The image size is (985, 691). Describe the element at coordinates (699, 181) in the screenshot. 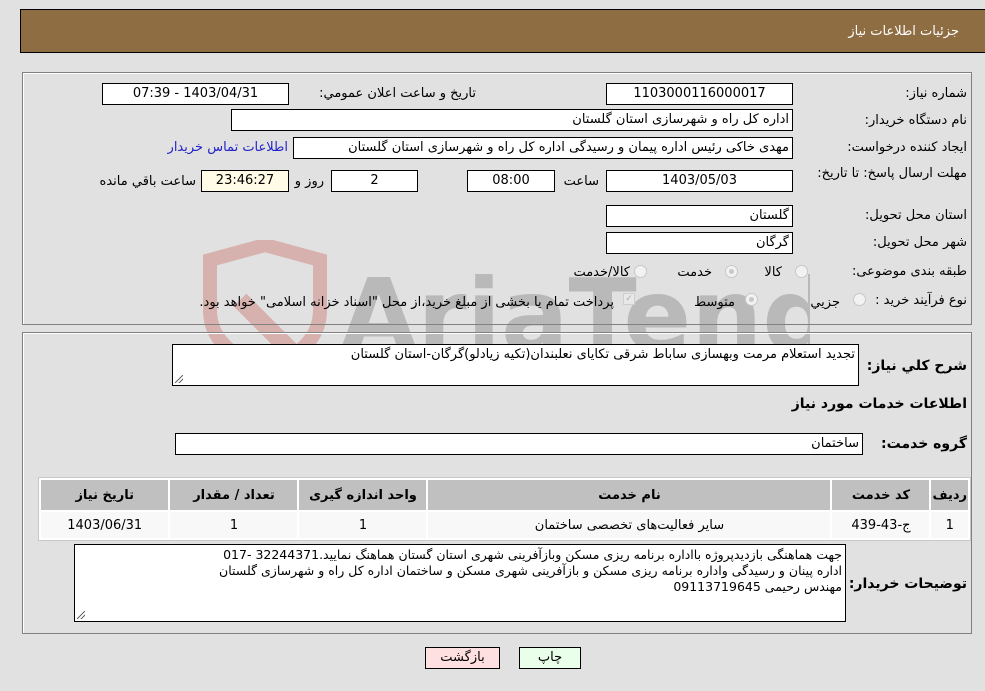

I see `deadline-date-field: 1403/05/03` at that location.